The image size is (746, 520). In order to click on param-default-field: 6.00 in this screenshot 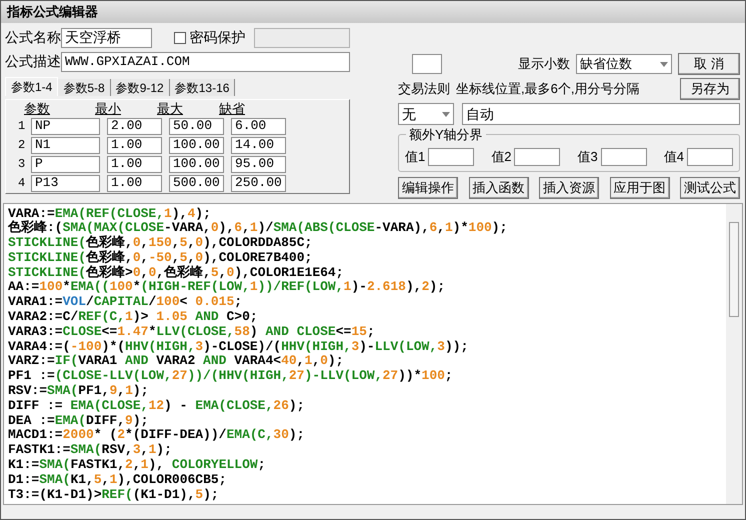, I will do `click(258, 126)`.